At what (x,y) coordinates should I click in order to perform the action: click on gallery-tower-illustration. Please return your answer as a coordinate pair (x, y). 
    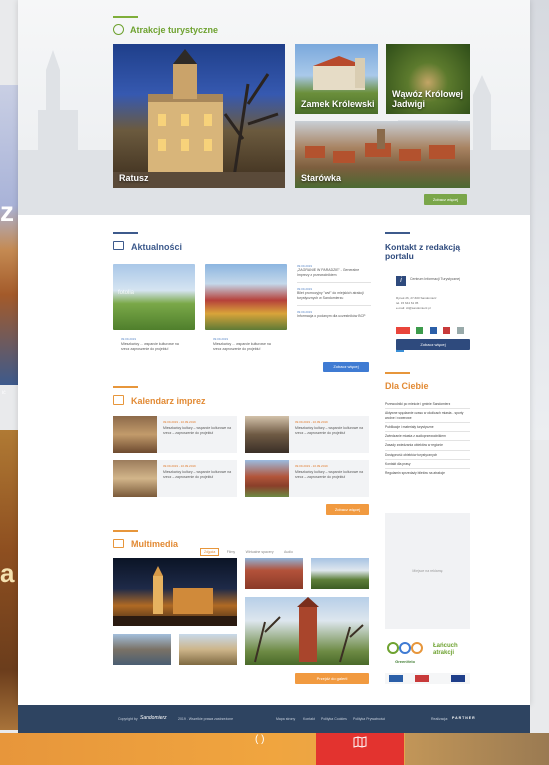
    Looking at the image, I should click on (309, 630).